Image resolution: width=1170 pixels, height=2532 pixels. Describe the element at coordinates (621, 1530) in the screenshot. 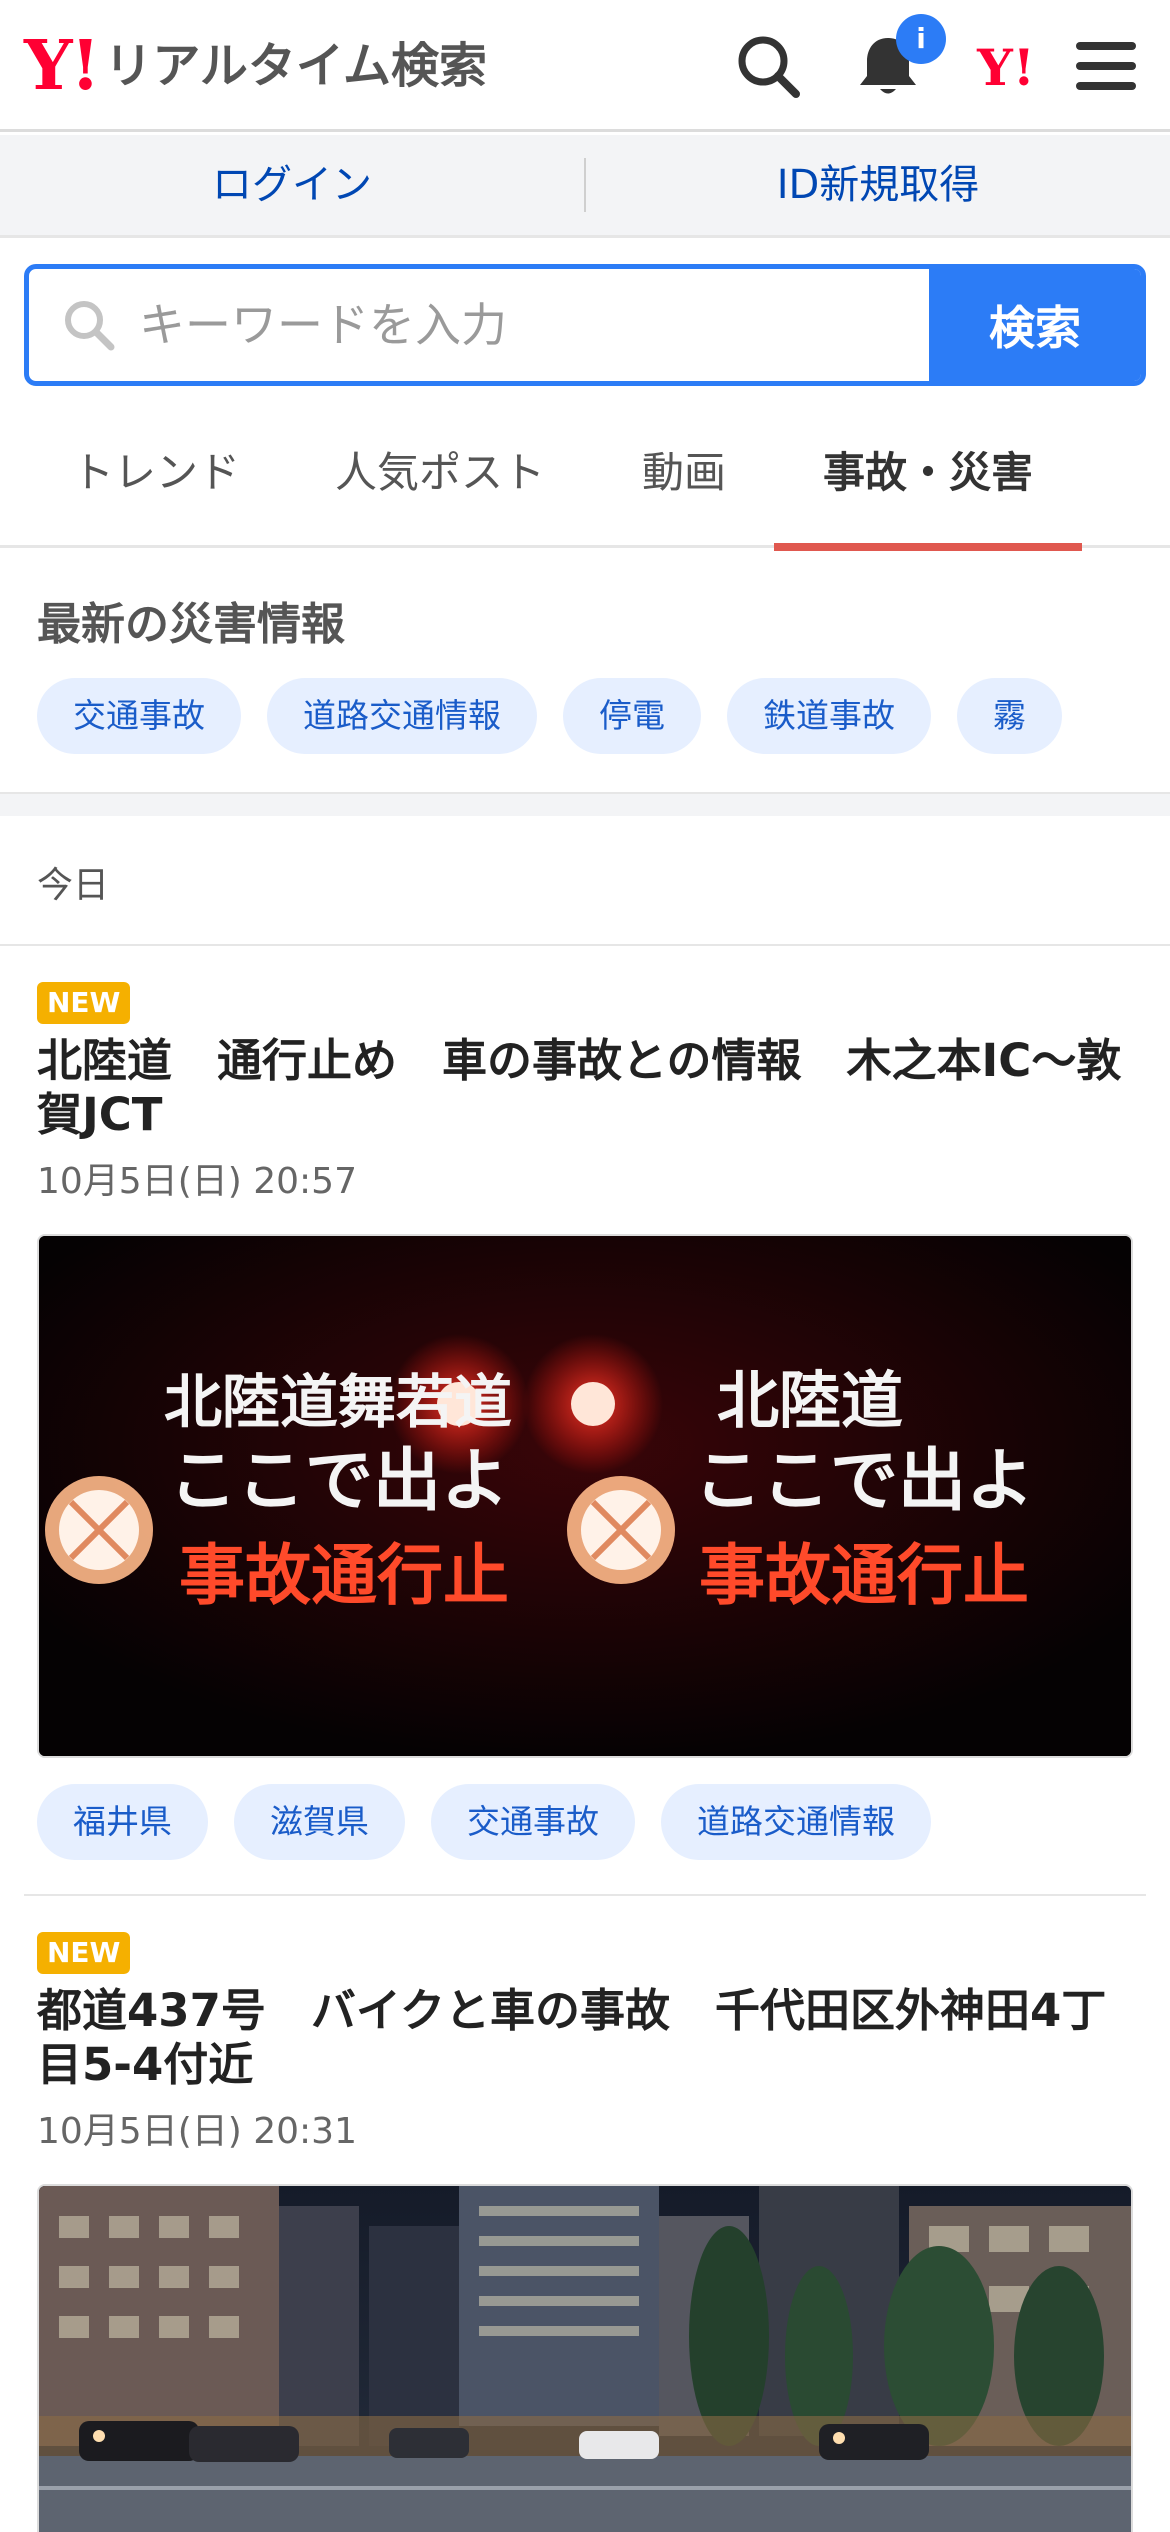

I see `no-entry-sign-right` at that location.